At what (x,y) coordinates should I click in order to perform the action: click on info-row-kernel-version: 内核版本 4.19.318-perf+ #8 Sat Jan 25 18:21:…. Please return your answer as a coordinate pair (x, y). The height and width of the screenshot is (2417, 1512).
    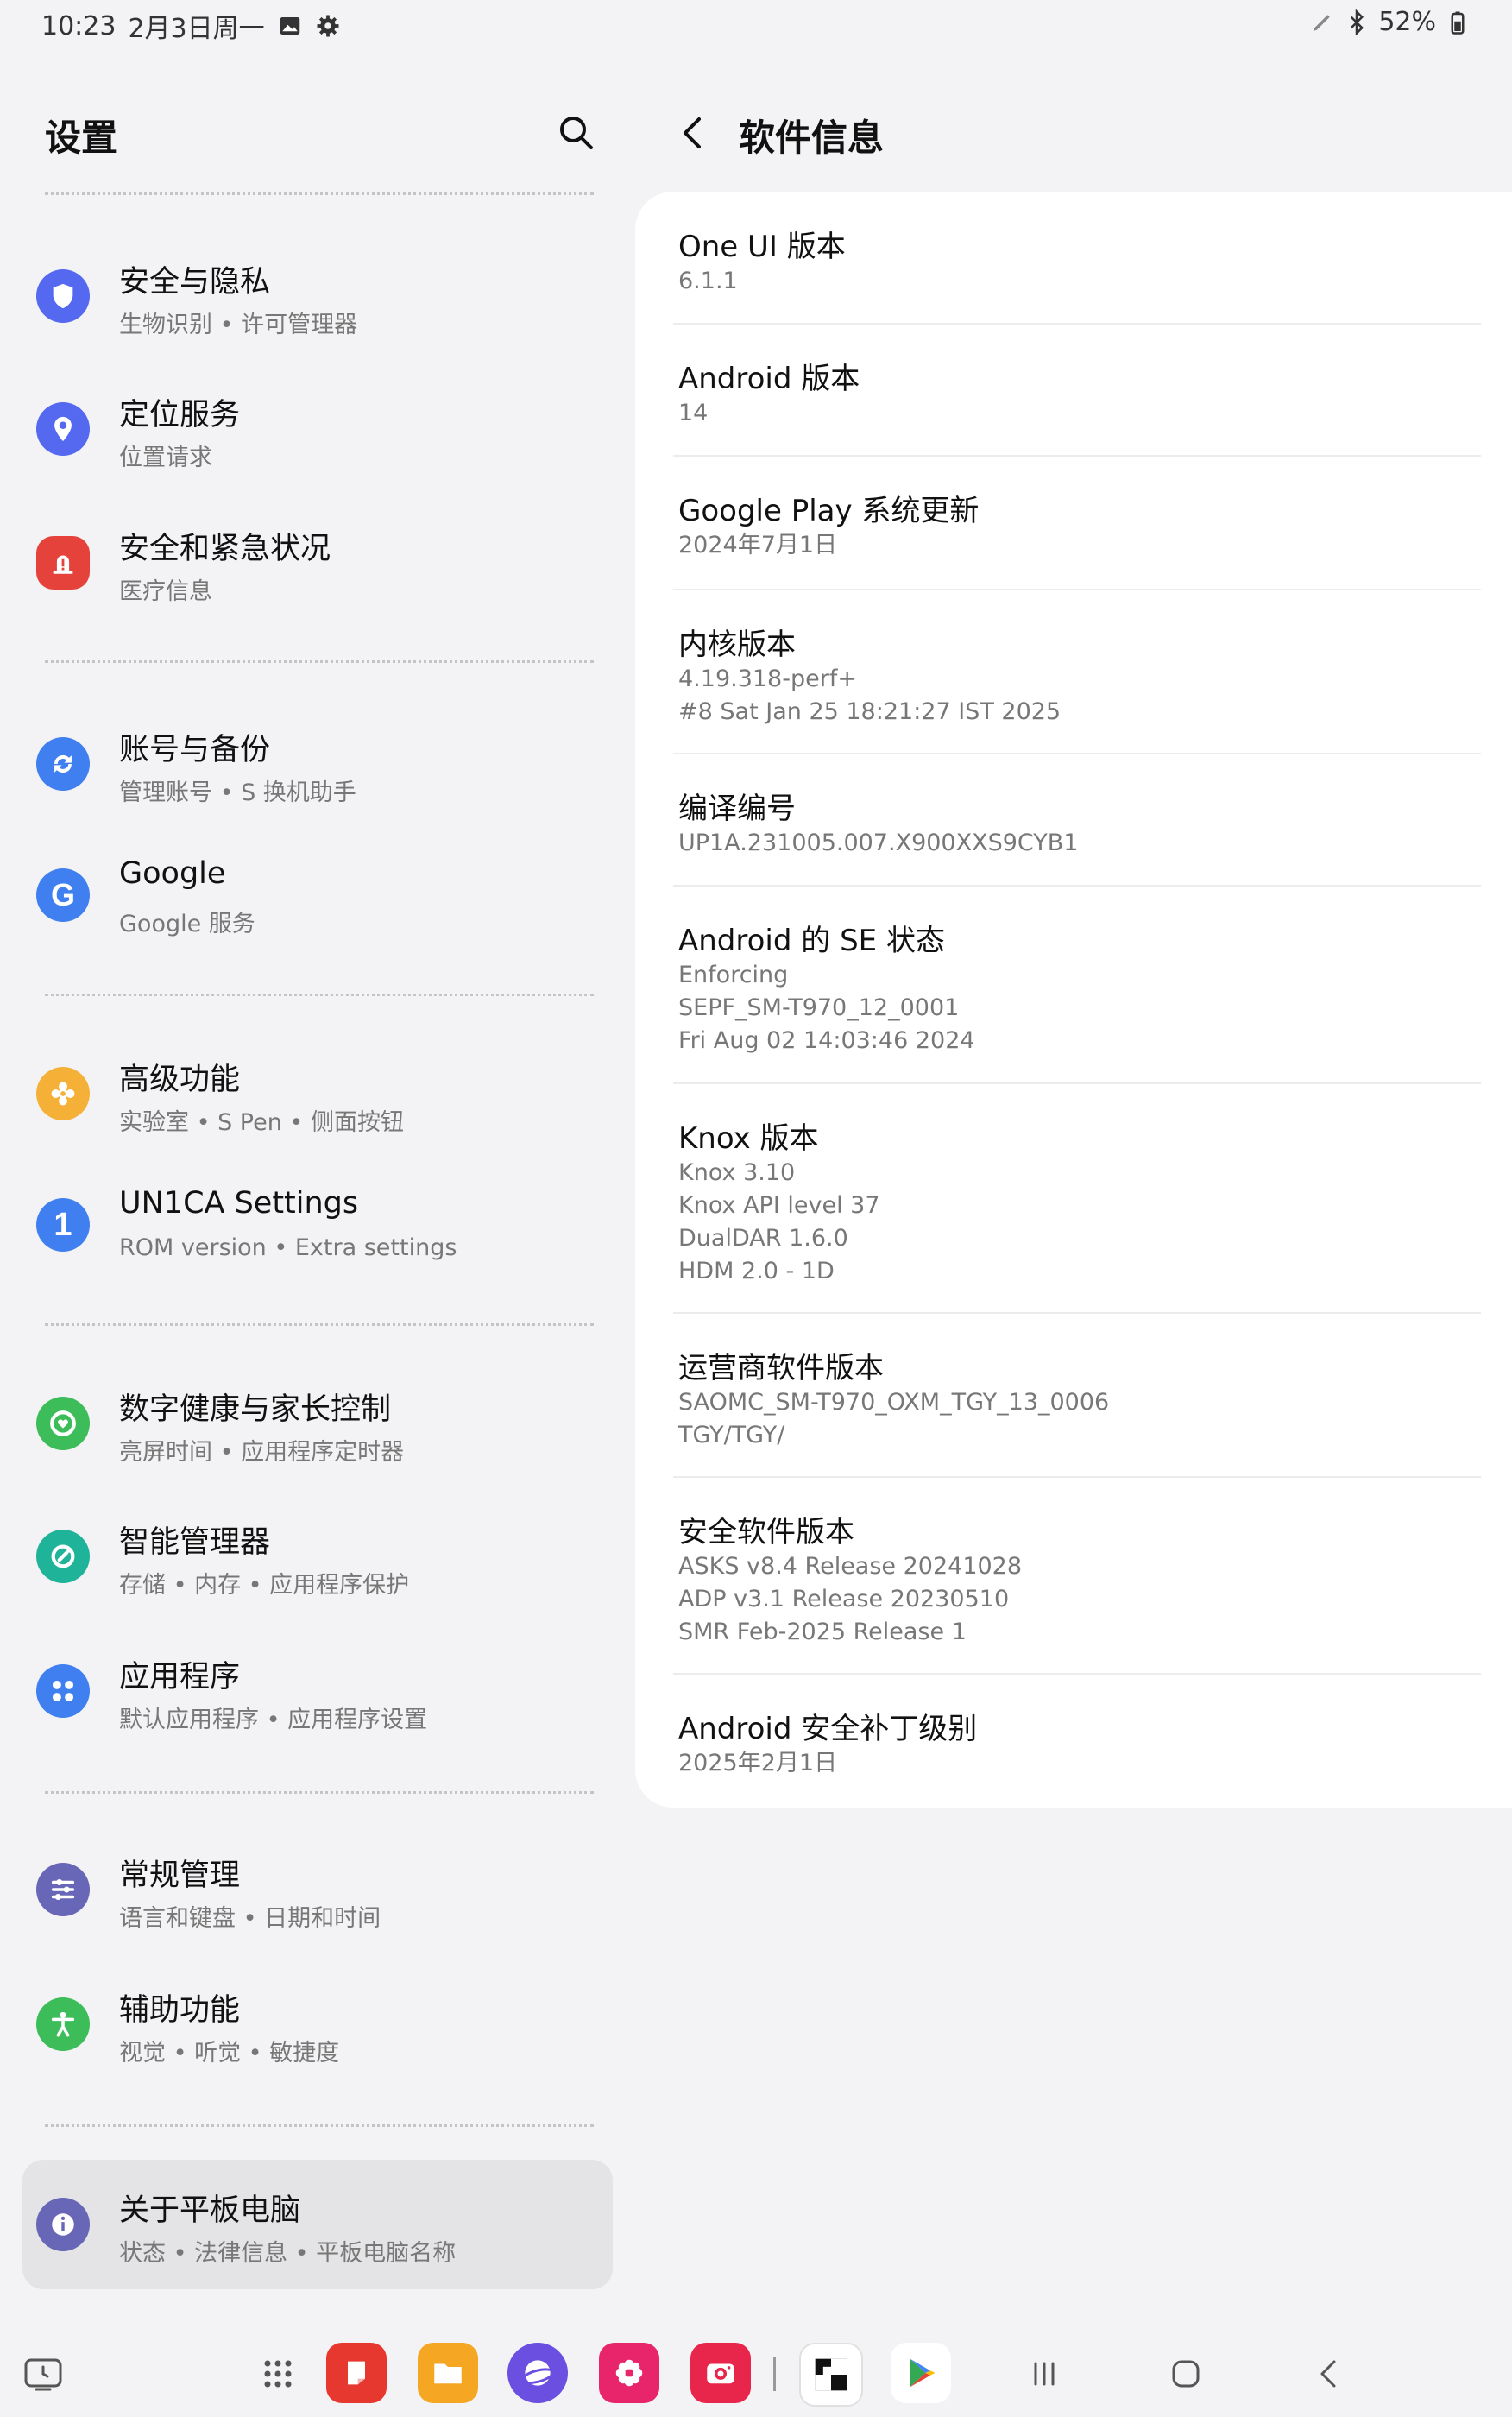
    Looking at the image, I should click on (1080, 675).